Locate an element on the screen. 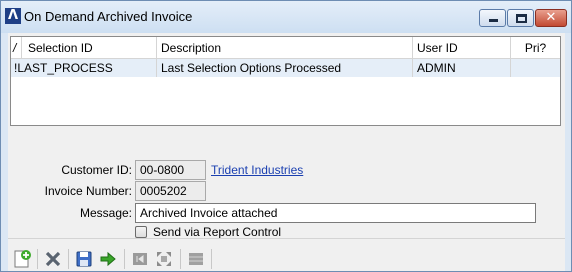 The height and width of the screenshot is (272, 572). customer-name-link: Trident Industries is located at coordinates (257, 170).